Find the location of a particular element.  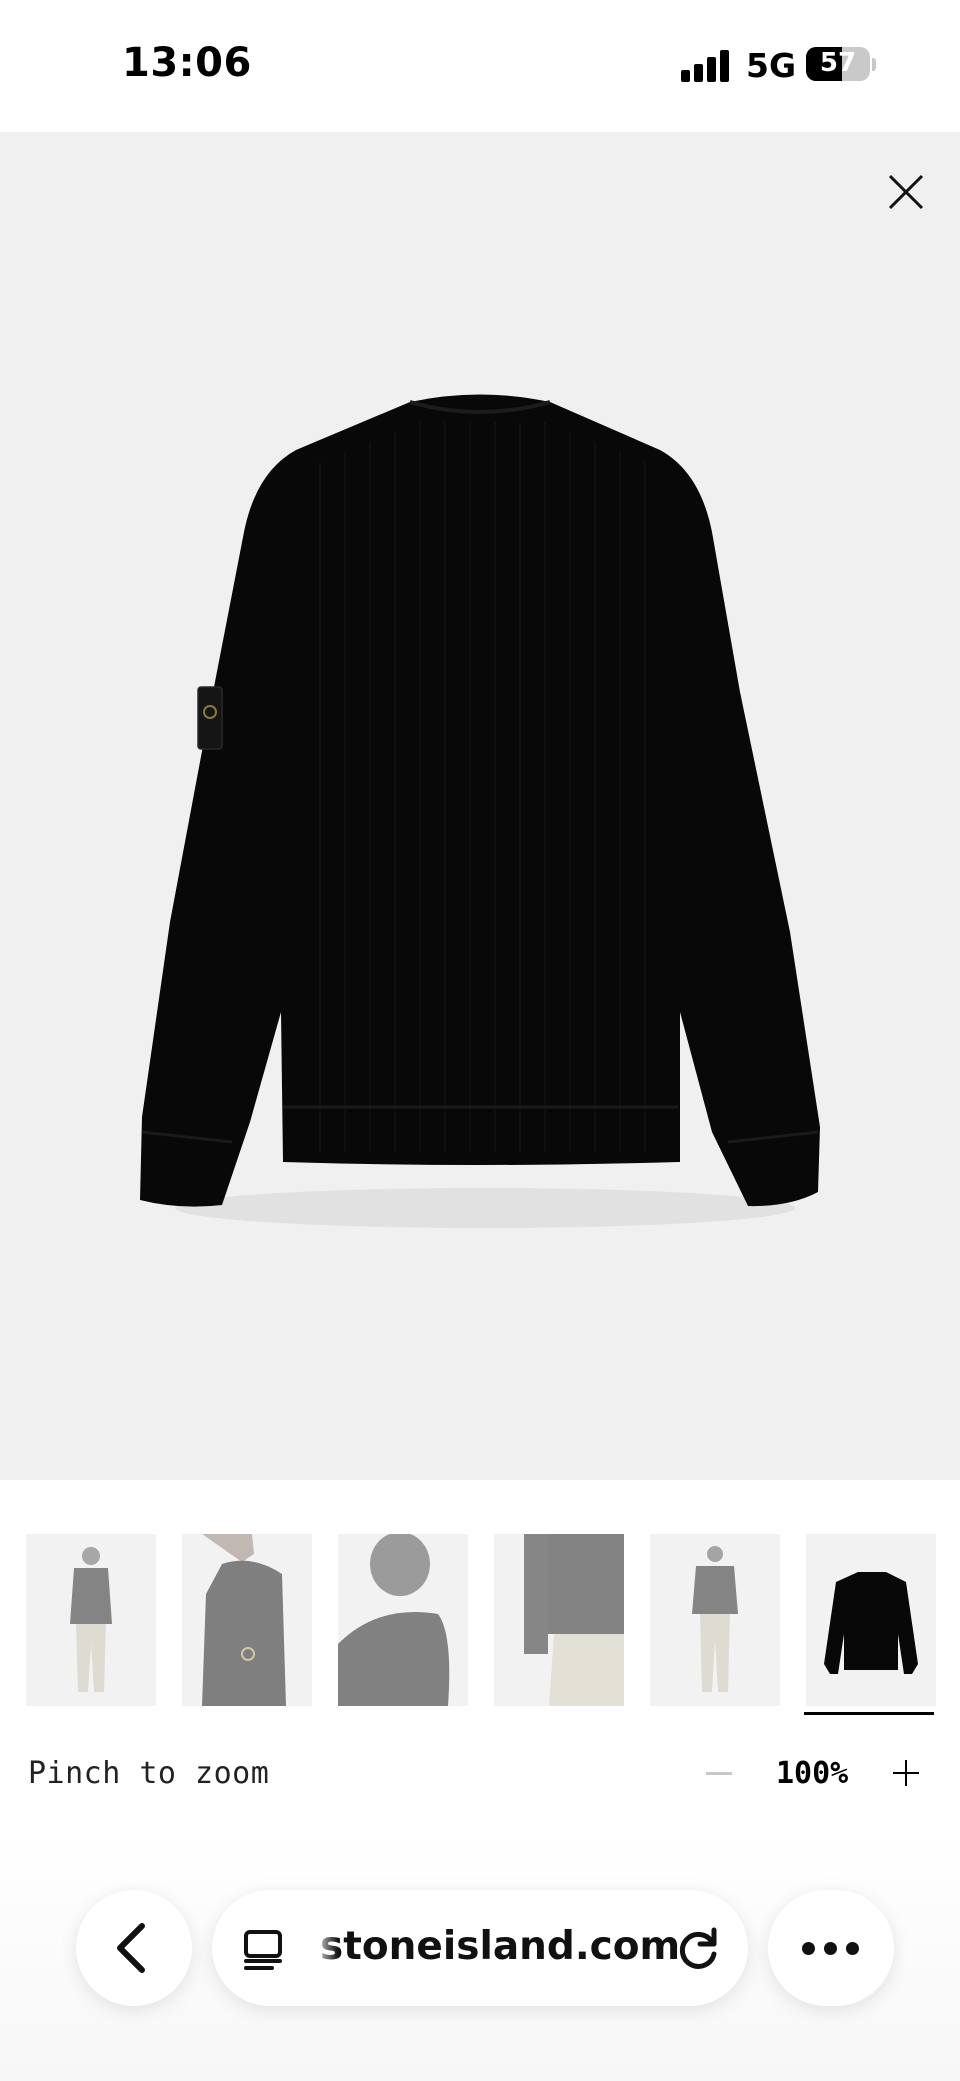

plus-icon is located at coordinates (906, 1773).